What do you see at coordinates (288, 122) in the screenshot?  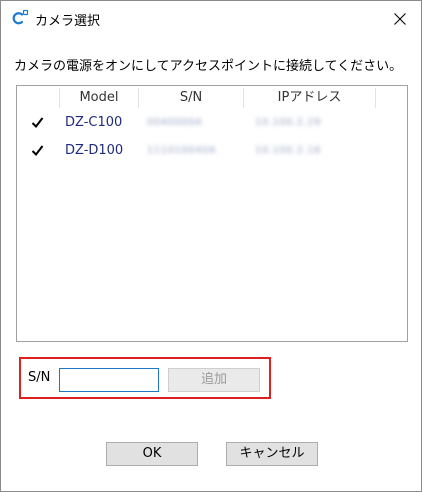 I see `row-ip-address: 10.100.2.29` at bounding box center [288, 122].